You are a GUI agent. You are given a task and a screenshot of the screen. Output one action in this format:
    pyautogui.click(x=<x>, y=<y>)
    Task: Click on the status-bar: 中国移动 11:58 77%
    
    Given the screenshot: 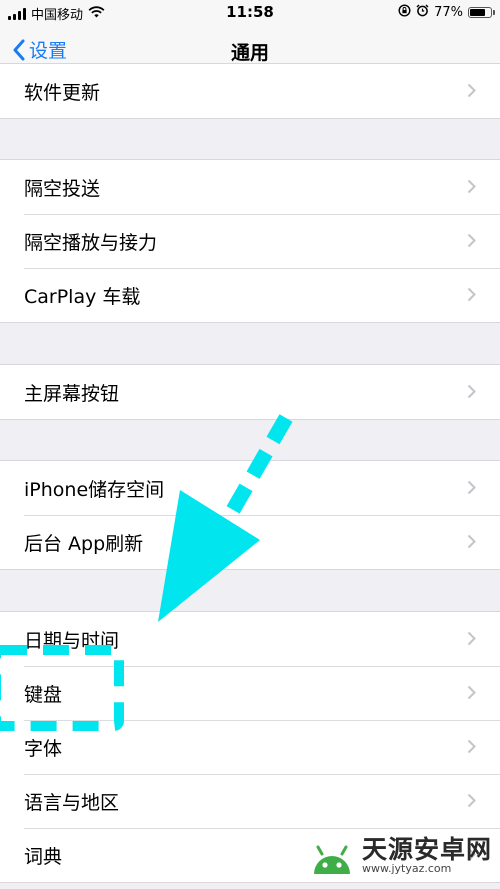 What is the action you would take?
    pyautogui.click(x=250, y=13)
    